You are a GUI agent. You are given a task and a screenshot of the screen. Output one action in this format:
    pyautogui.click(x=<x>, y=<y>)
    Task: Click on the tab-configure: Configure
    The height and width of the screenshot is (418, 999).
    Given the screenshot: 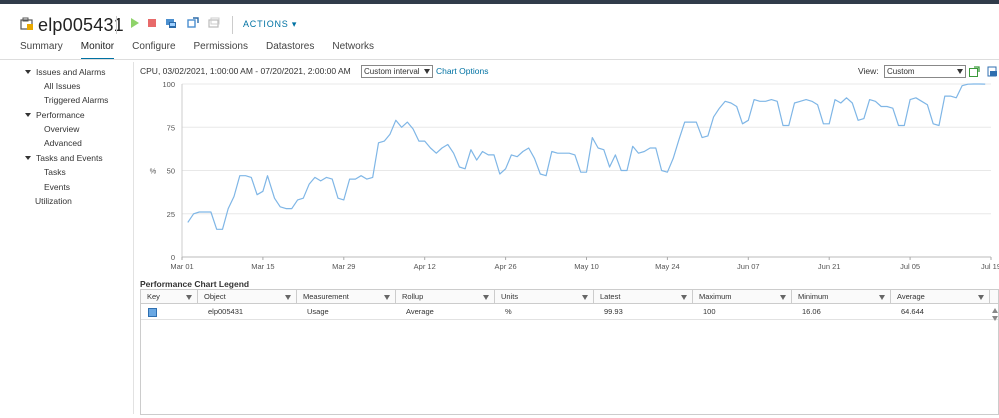 What is the action you would take?
    pyautogui.click(x=153, y=50)
    